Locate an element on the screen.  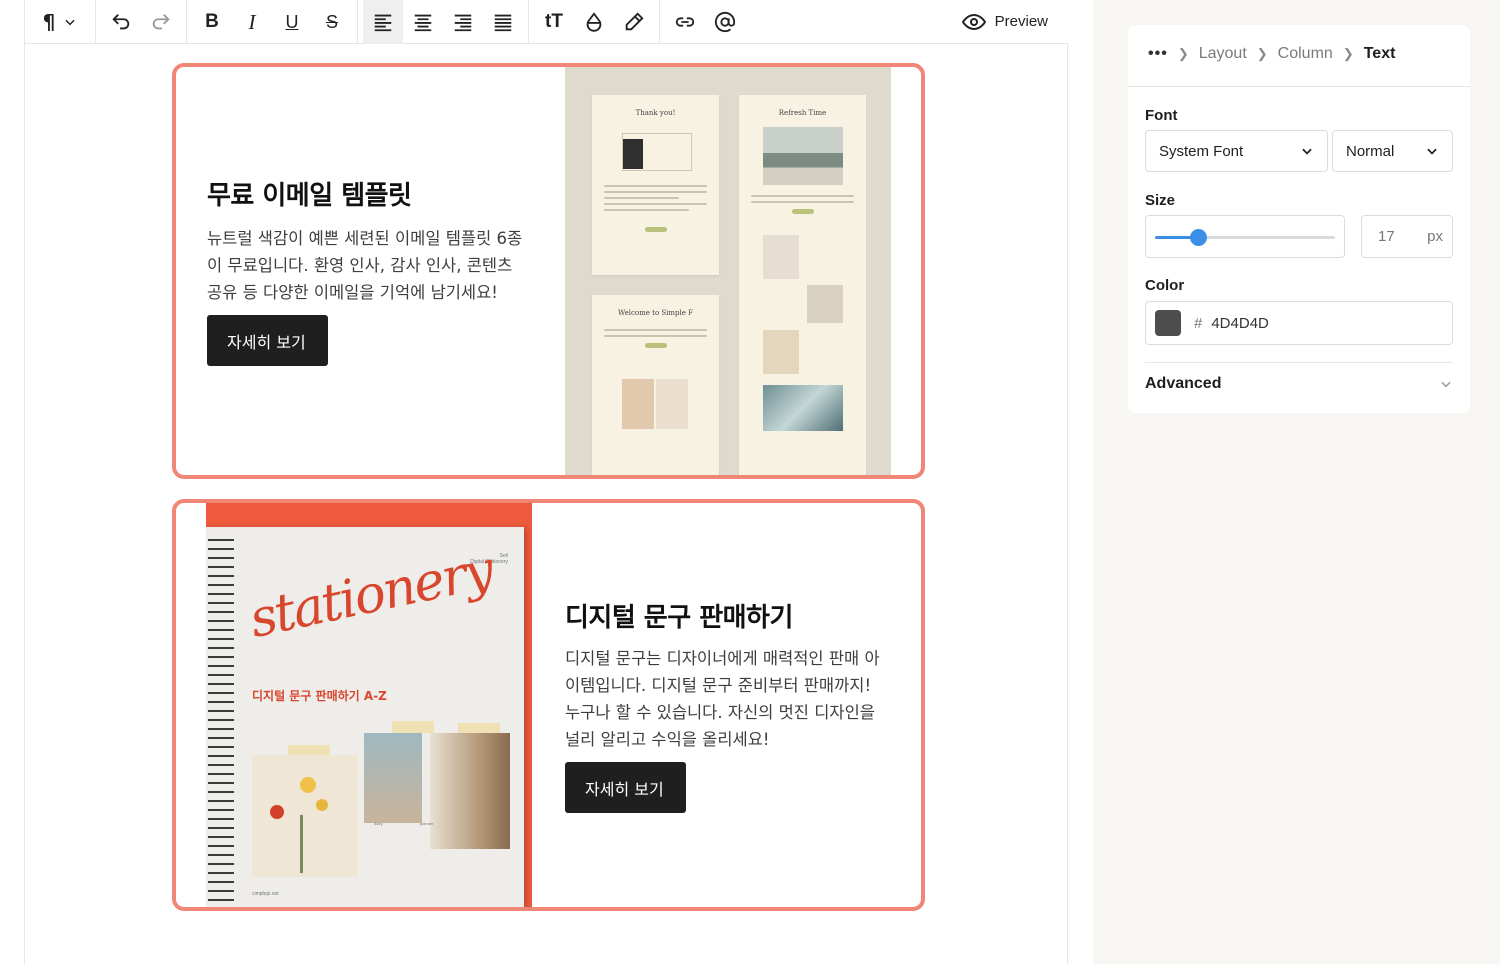
advanced-section-toggle: Advanced is located at coordinates (1299, 384).